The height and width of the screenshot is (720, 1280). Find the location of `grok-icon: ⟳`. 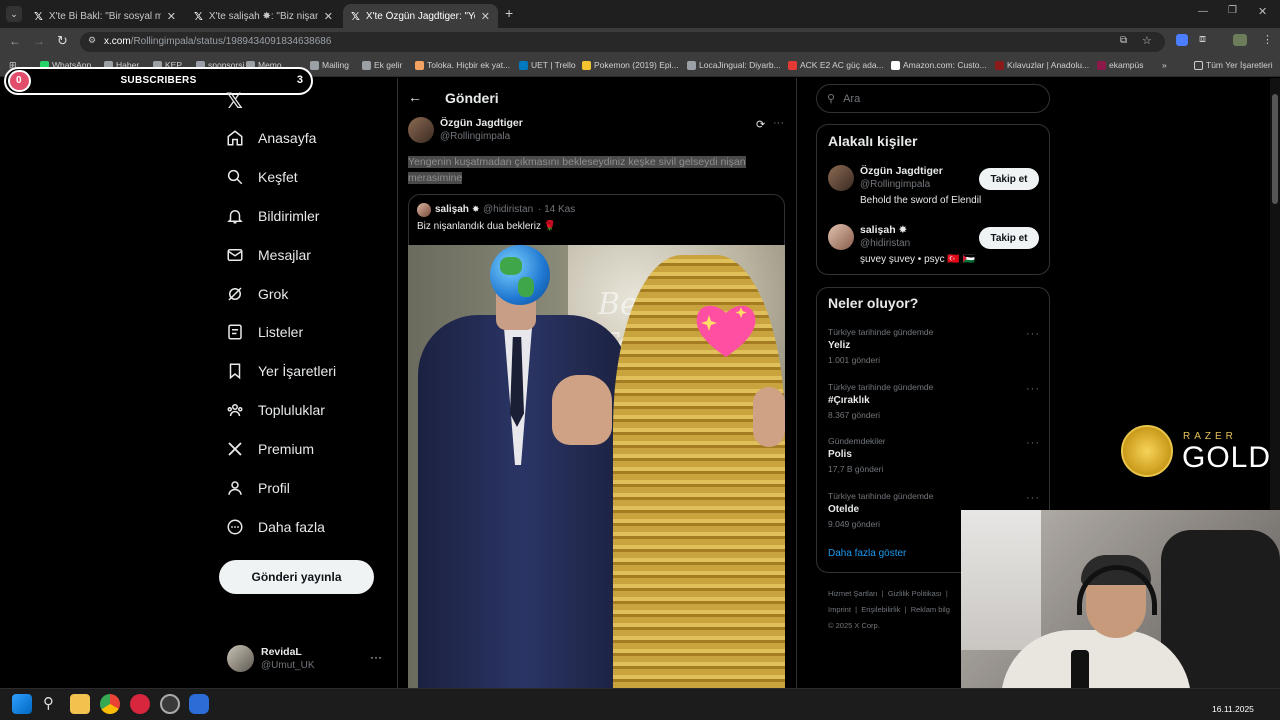

grok-icon: ⟳ is located at coordinates (760, 124).